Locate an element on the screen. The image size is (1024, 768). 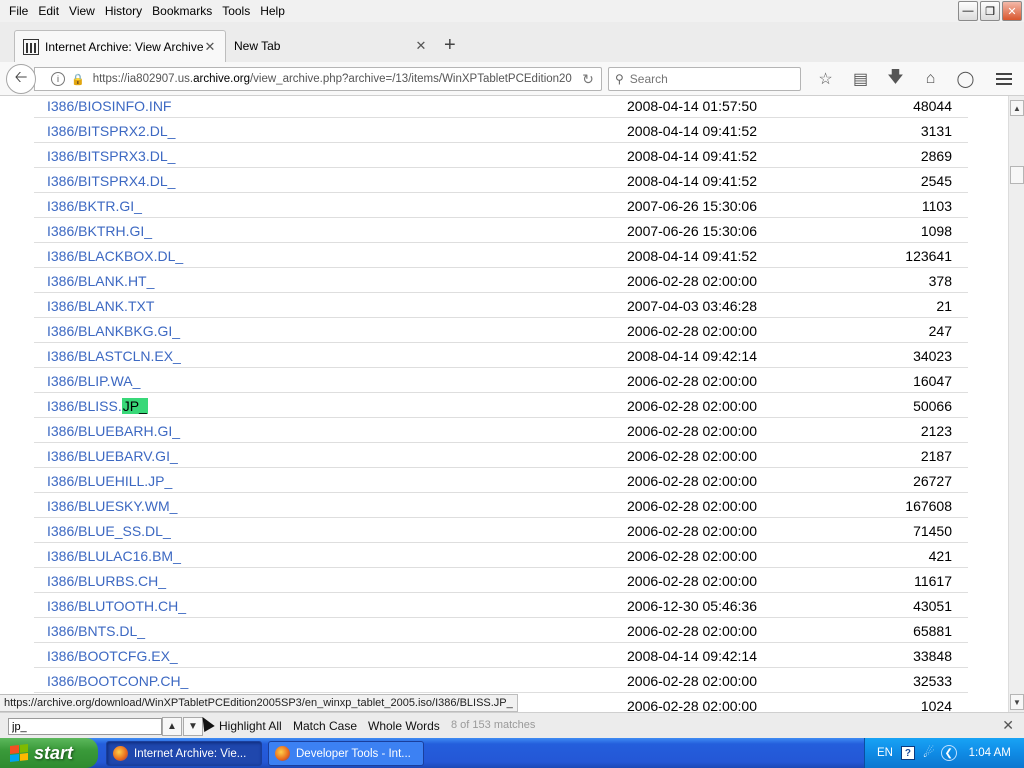
file-link: I386/BIOSINFO.INF is located at coordinates (109, 106).